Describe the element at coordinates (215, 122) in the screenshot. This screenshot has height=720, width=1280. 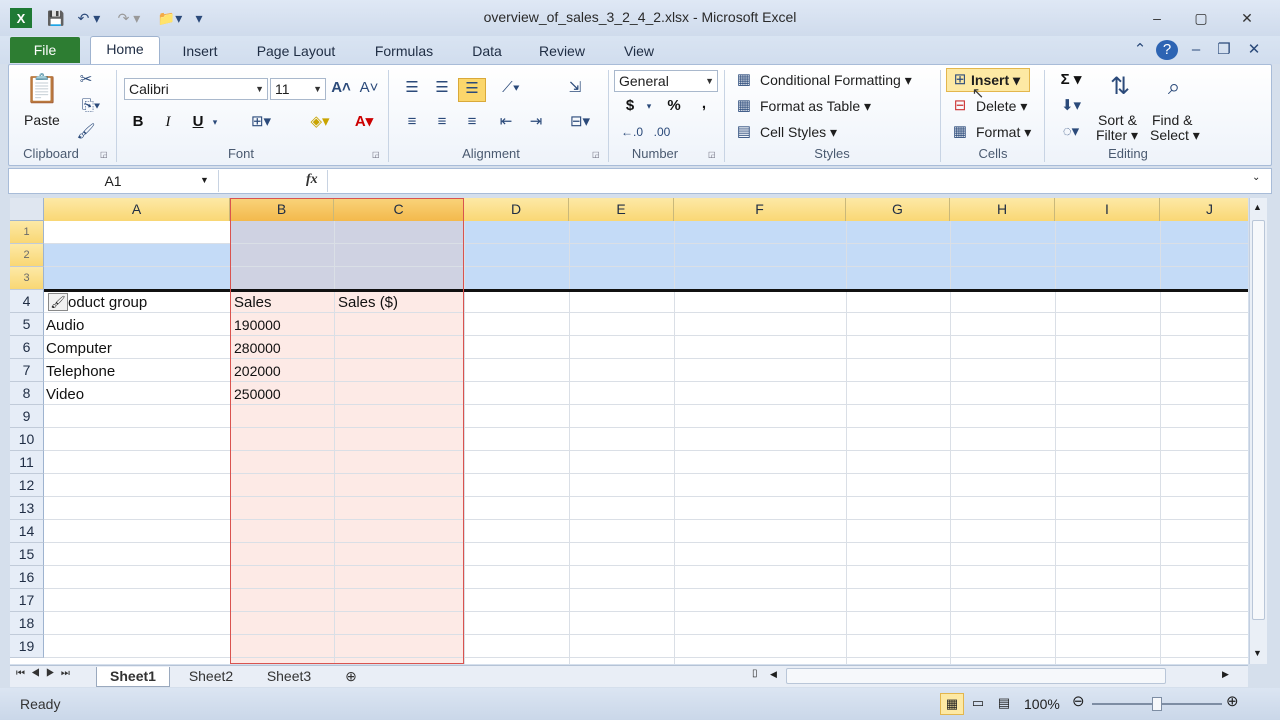
I see `underline-dropdown-icon: ▾` at that location.